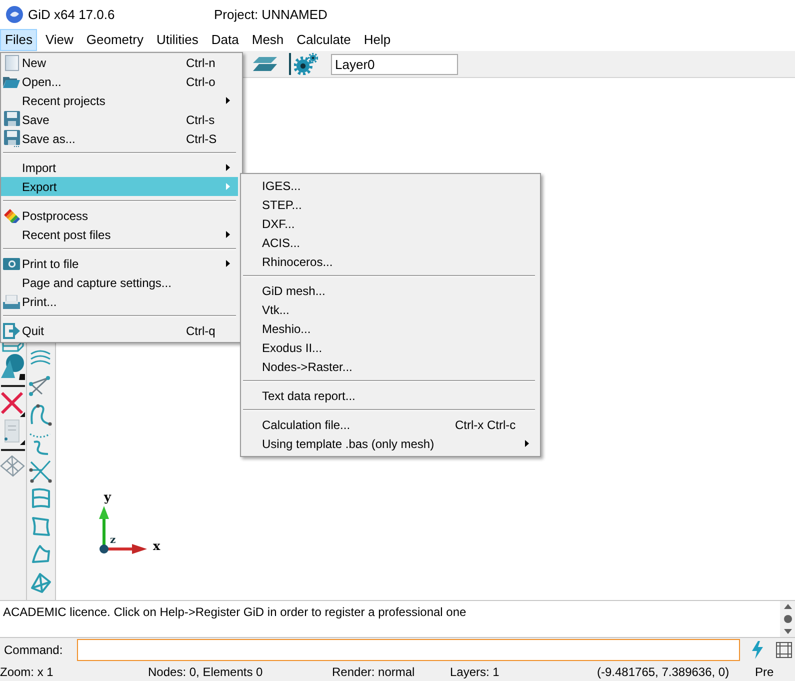  Describe the element at coordinates (788, 631) in the screenshot. I see `scroll-down-icon` at that location.